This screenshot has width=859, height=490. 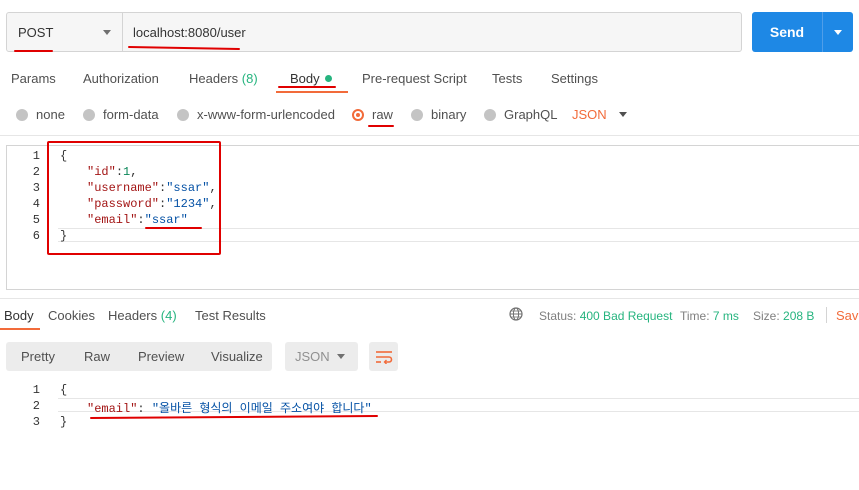 I want to click on radio-urlencoded-label: x-www-form-urlencoded, so click(x=266, y=114).